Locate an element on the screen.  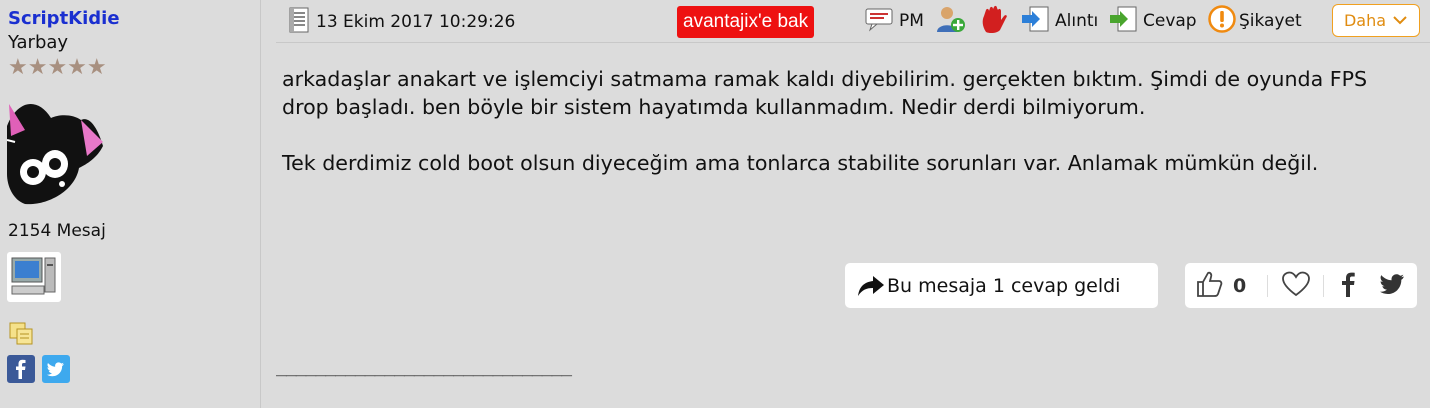
facebook-share-button is located at coordinates (1348, 286).